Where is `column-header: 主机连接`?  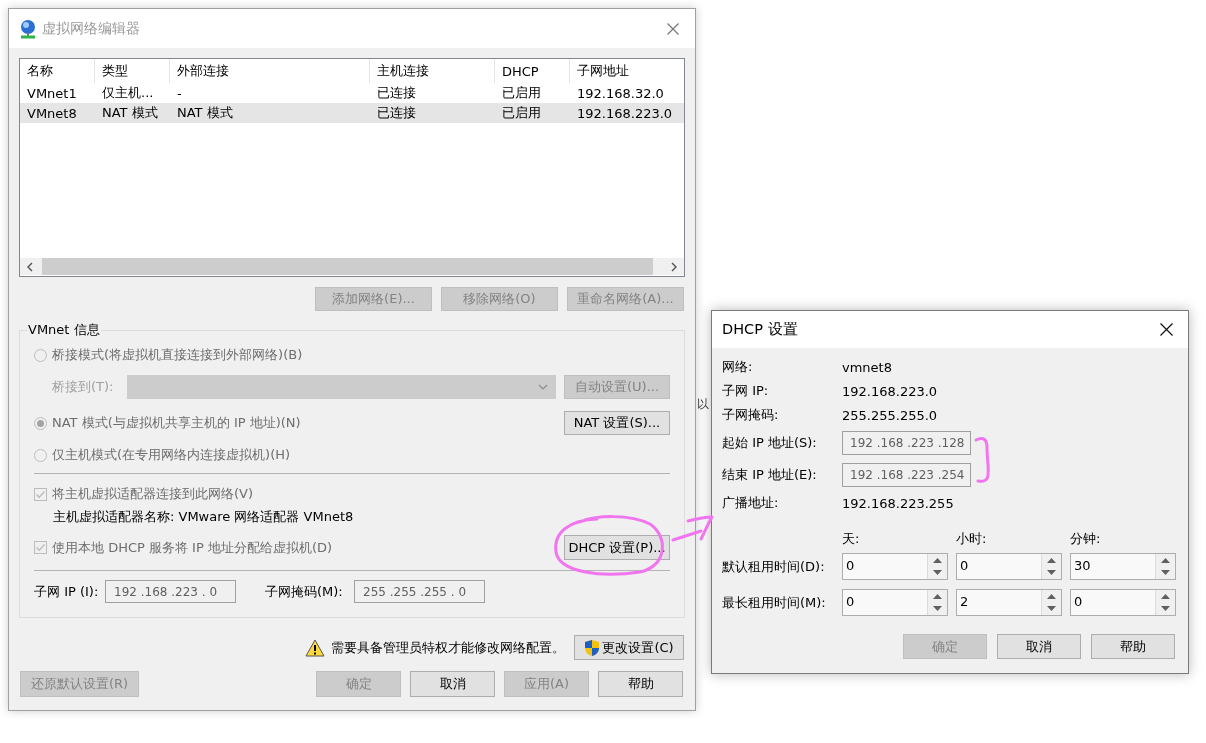
column-header: 主机连接 is located at coordinates (432, 71).